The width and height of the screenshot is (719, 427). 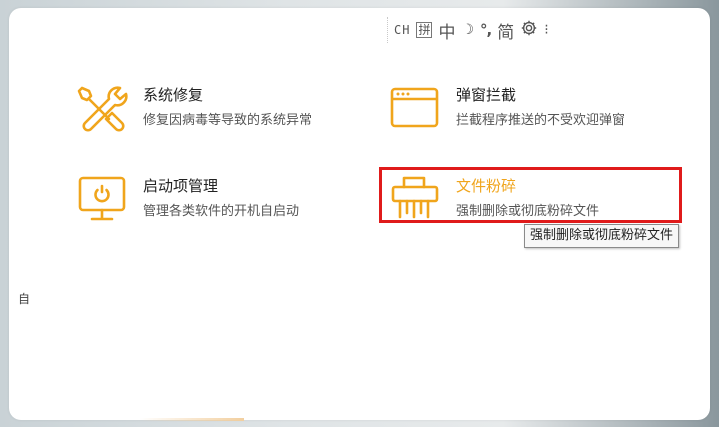 I want to click on ime-mode-toggle: CH, so click(x=402, y=30).